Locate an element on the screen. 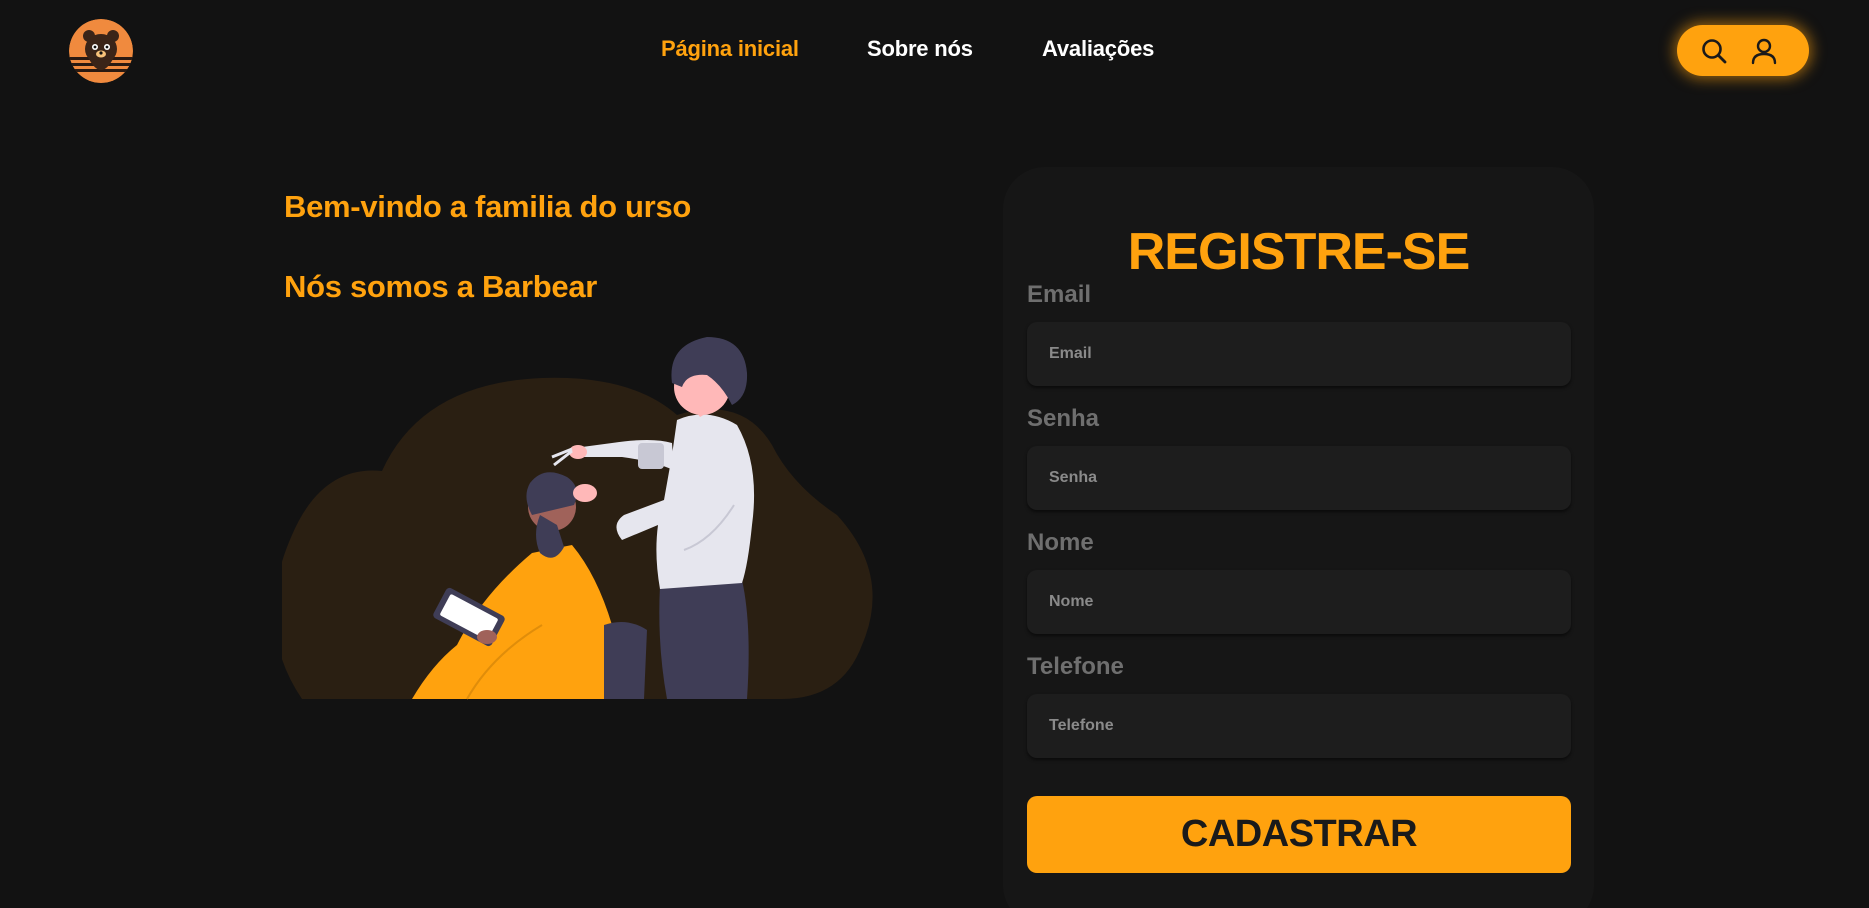 This screenshot has height=908, width=1869. main-nav: Página inicial Sobre nós Avaliações is located at coordinates (934, 51).